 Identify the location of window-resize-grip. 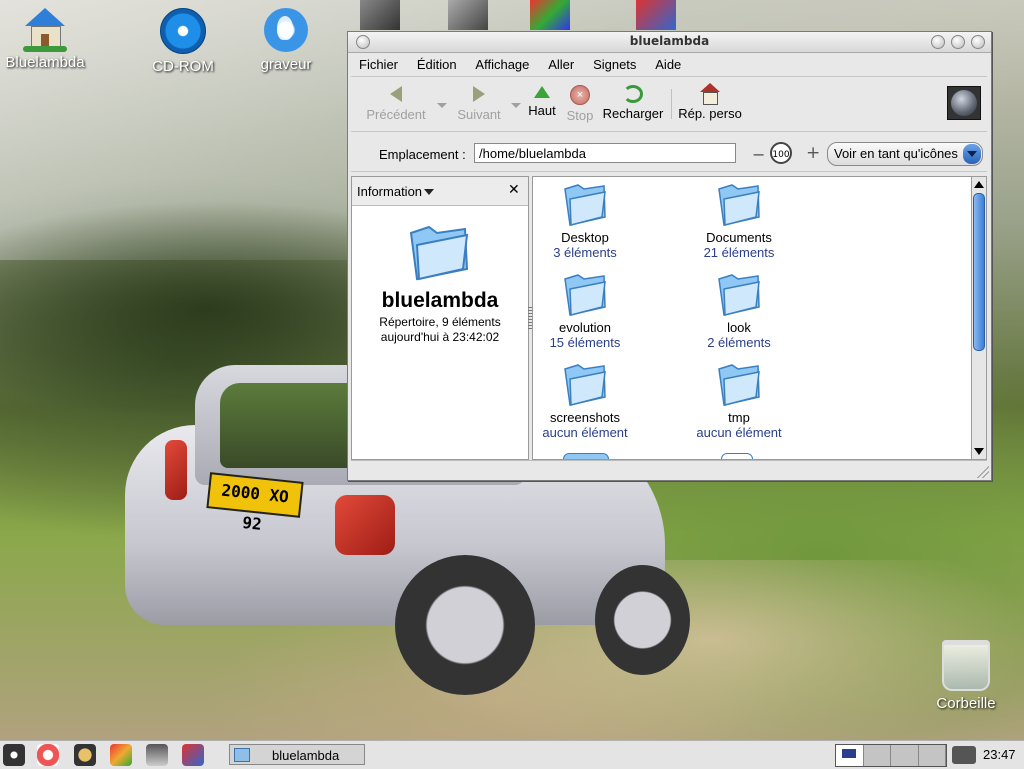
(983, 472).